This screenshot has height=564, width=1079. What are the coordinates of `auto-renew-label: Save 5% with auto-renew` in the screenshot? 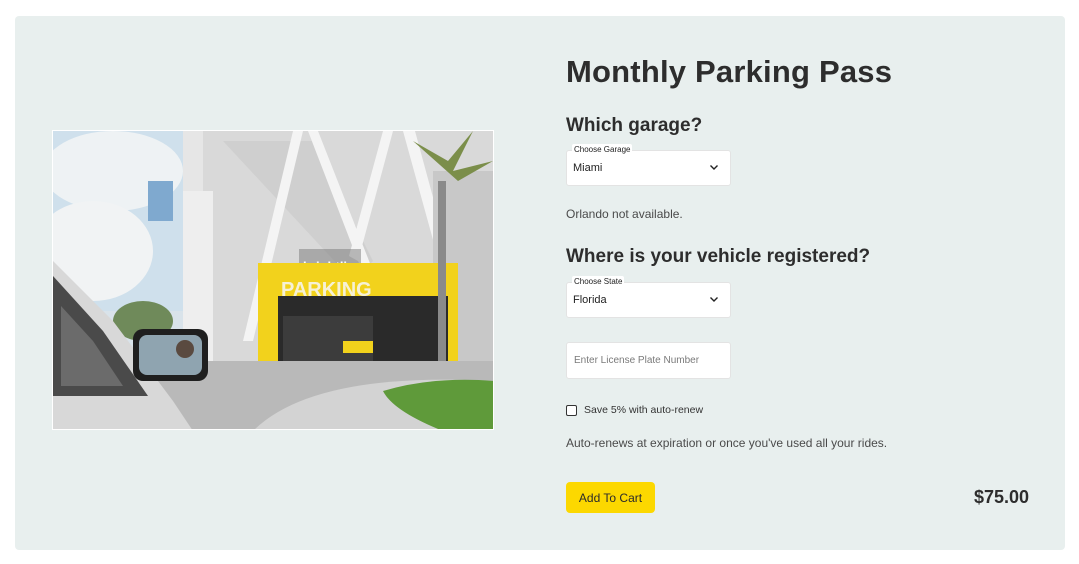 It's located at (643, 410).